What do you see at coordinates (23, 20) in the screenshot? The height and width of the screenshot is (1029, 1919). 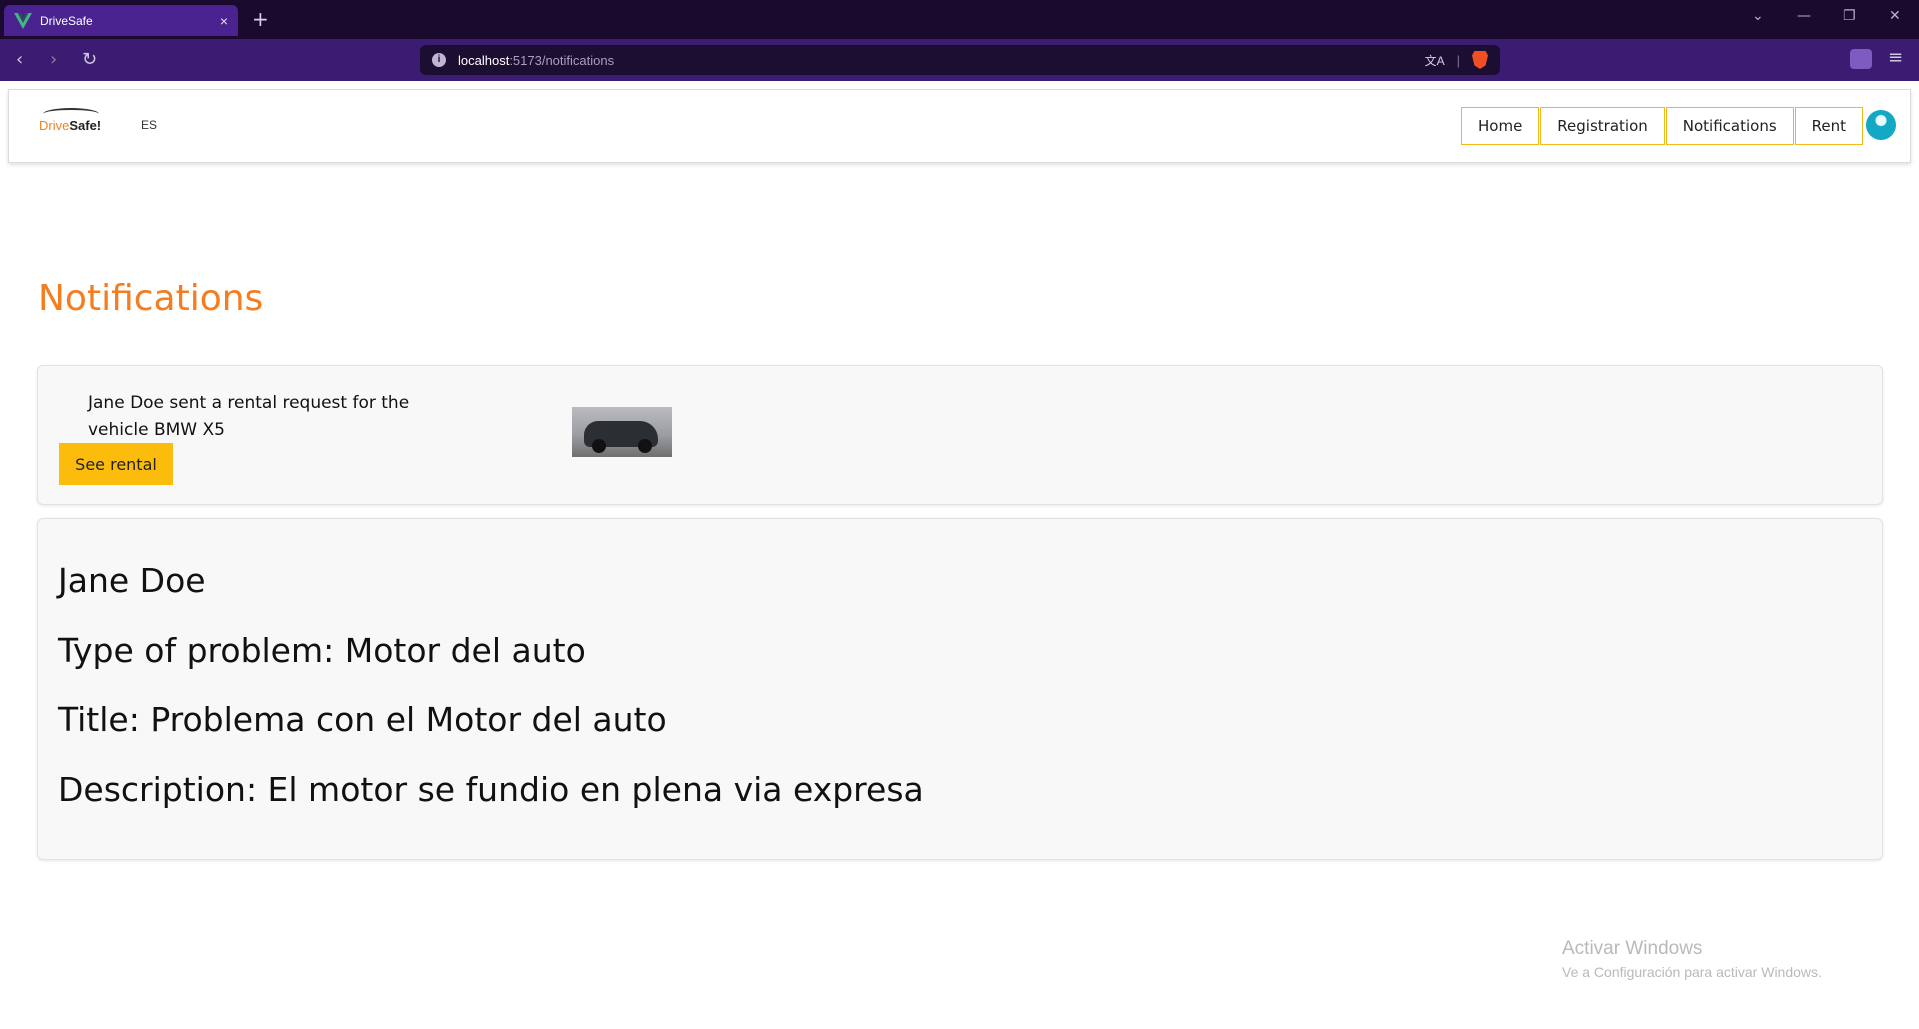 I see `vue-logo-icon` at bounding box center [23, 20].